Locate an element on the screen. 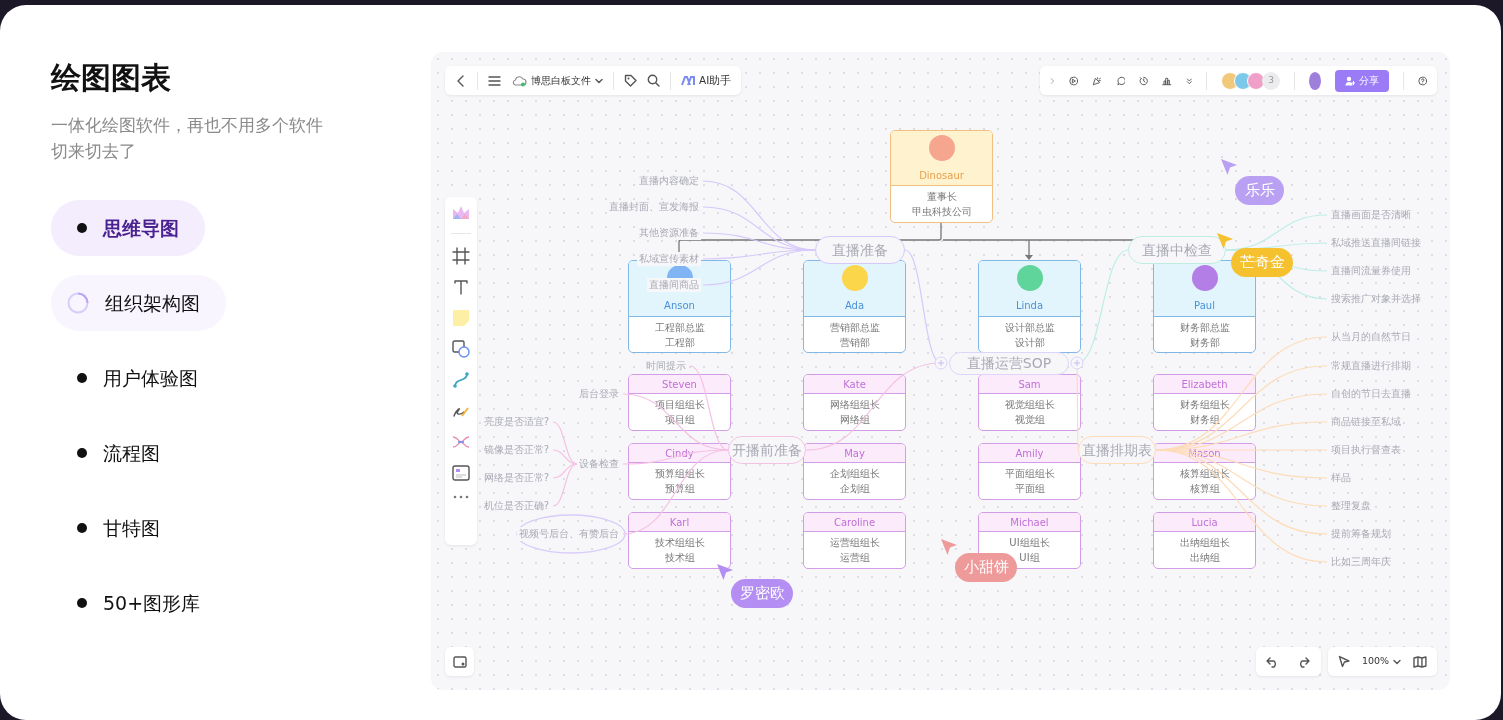  connector-icon is located at coordinates (461, 380).